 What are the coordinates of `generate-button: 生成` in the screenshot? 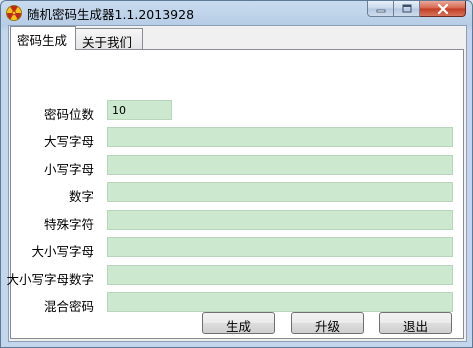 It's located at (238, 323).